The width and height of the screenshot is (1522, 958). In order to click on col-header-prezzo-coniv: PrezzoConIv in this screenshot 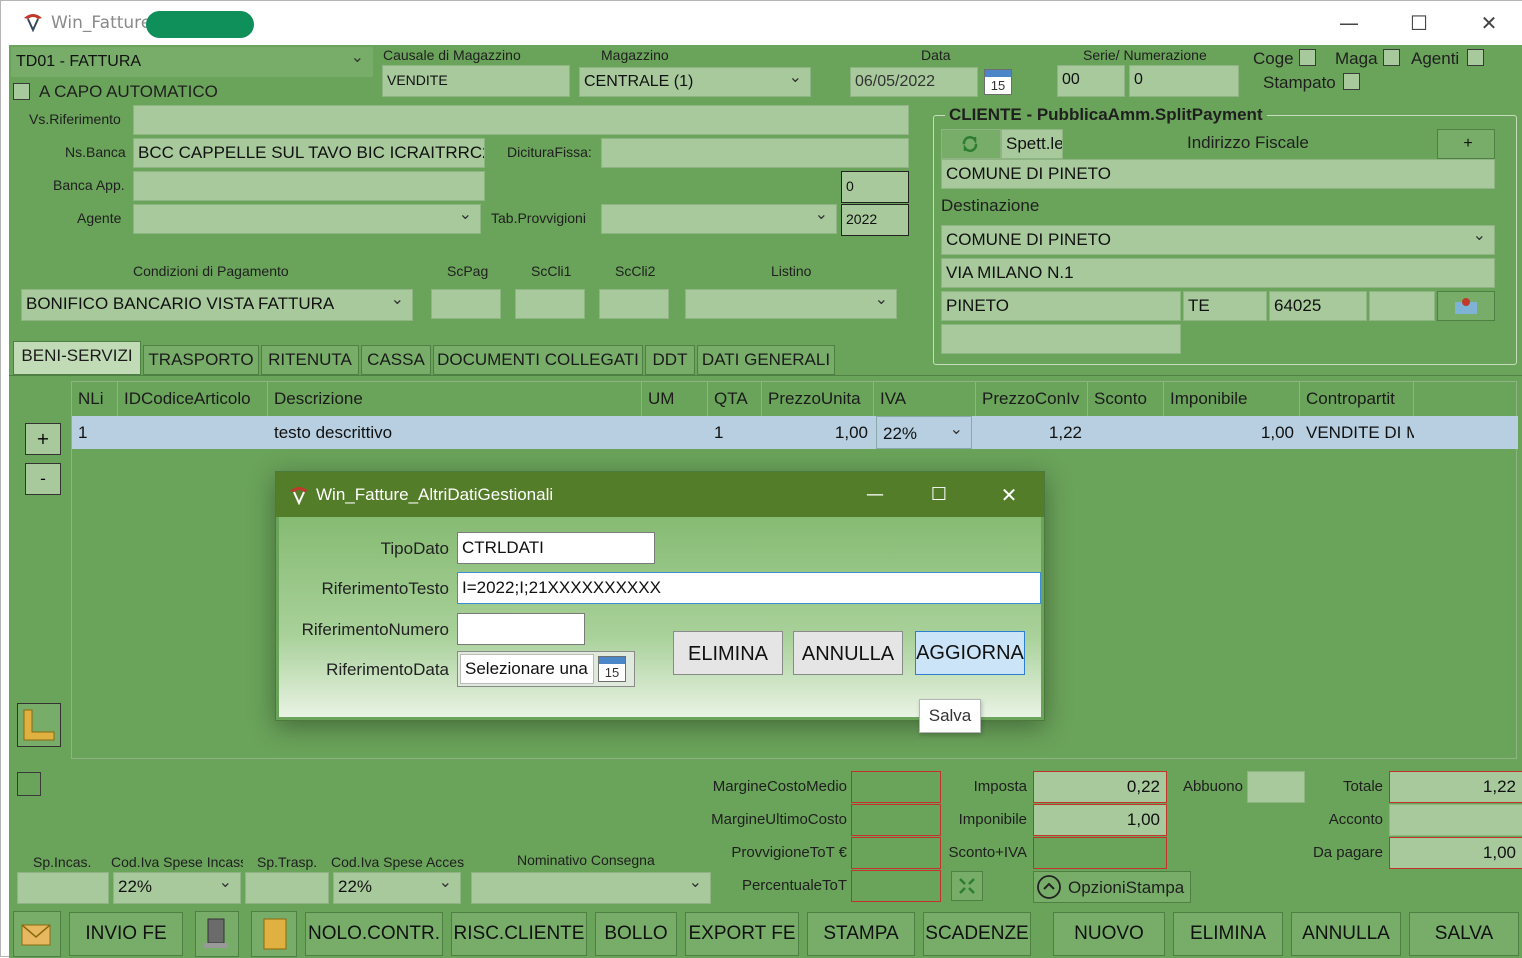, I will do `click(1032, 399)`.